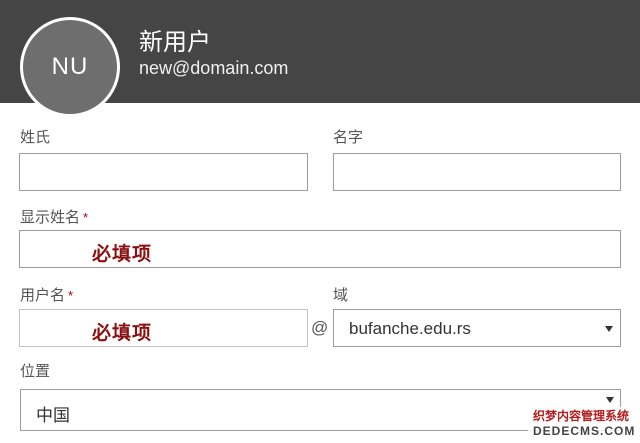 The image size is (640, 443). Describe the element at coordinates (410, 328) in the screenshot. I see `domain-selected-value: bufanche.edu.rs` at that location.